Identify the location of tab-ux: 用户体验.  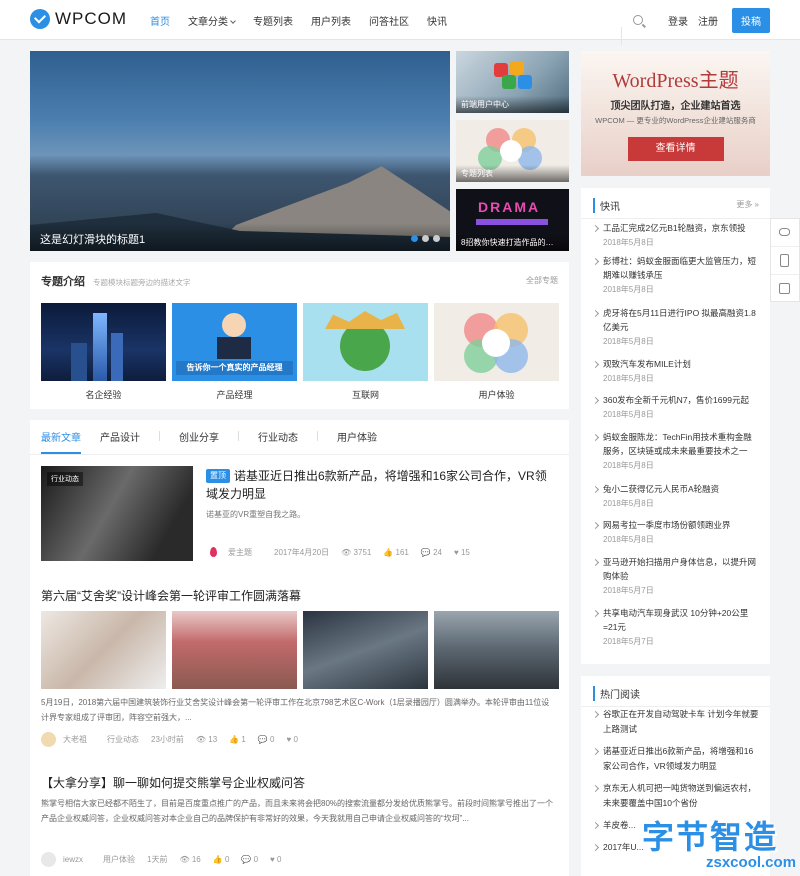
(357, 436).